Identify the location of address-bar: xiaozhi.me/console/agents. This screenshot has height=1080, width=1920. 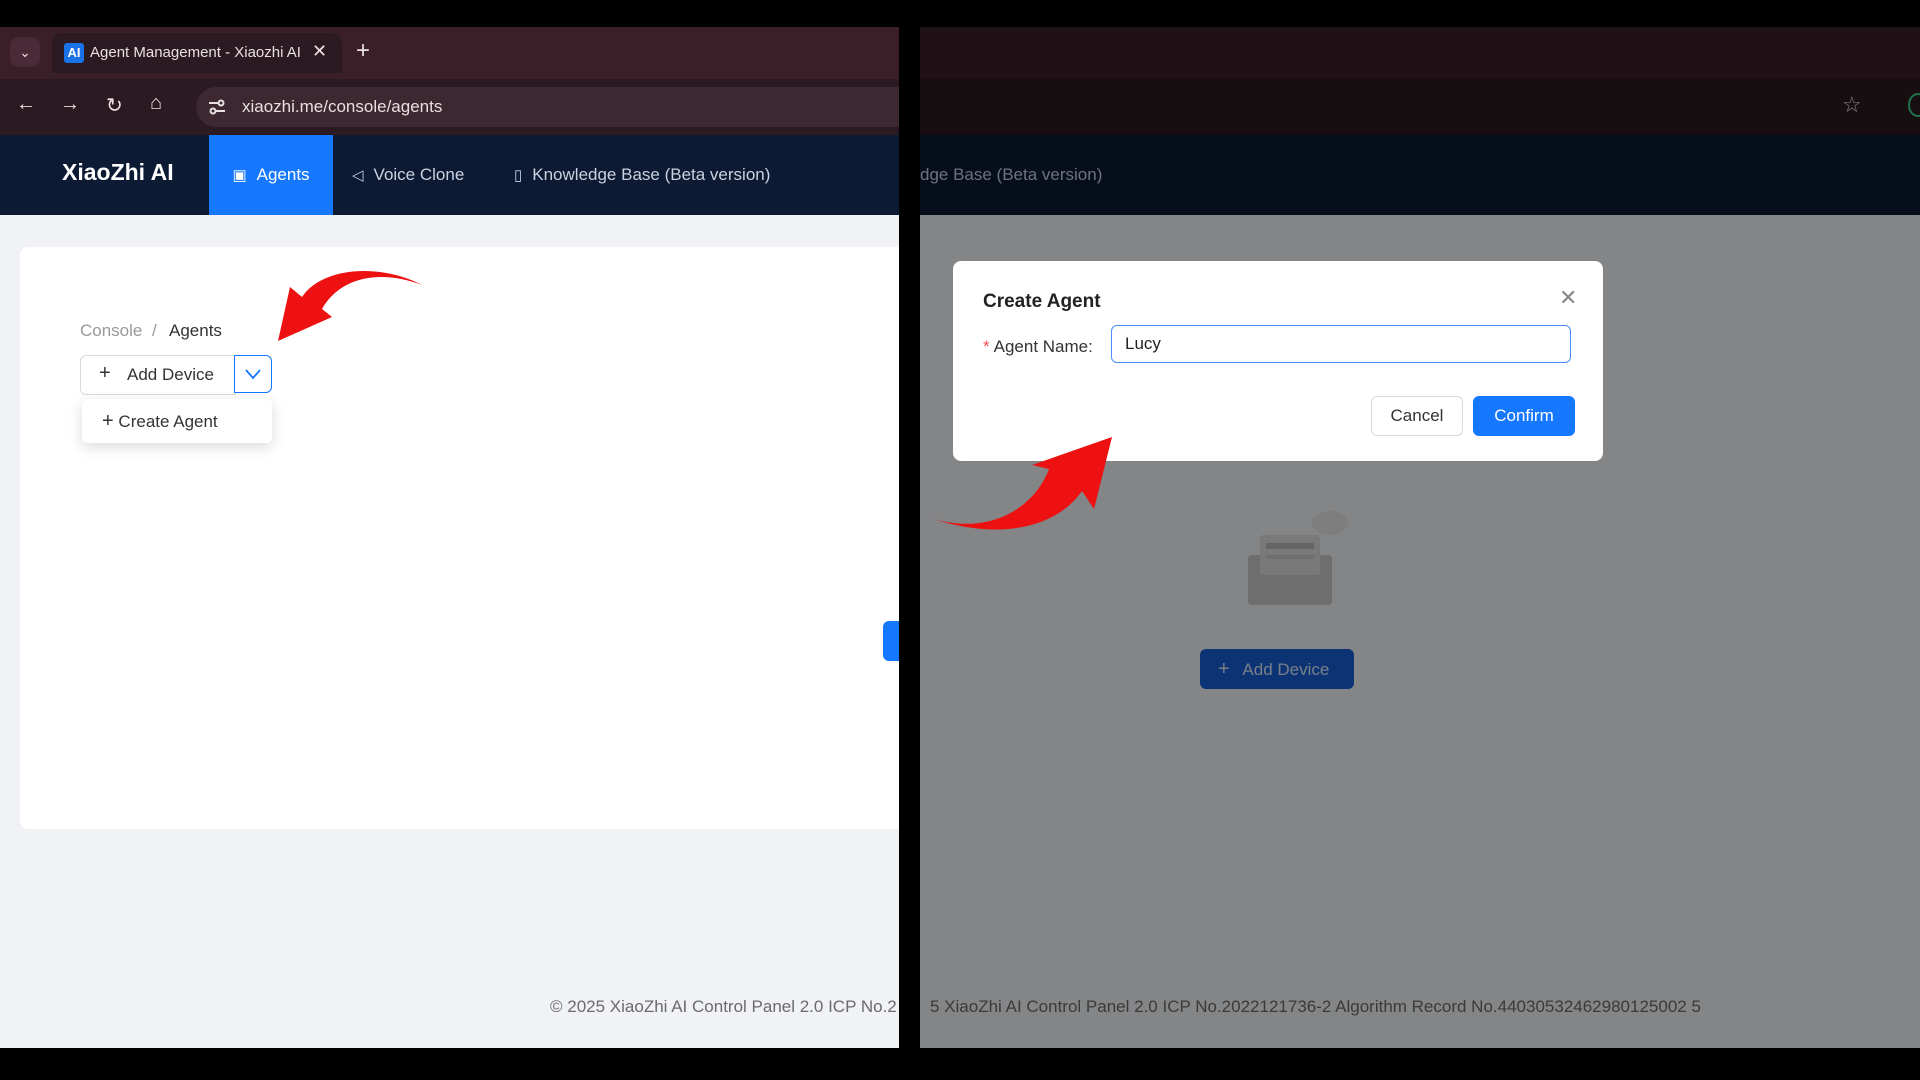
(547, 107).